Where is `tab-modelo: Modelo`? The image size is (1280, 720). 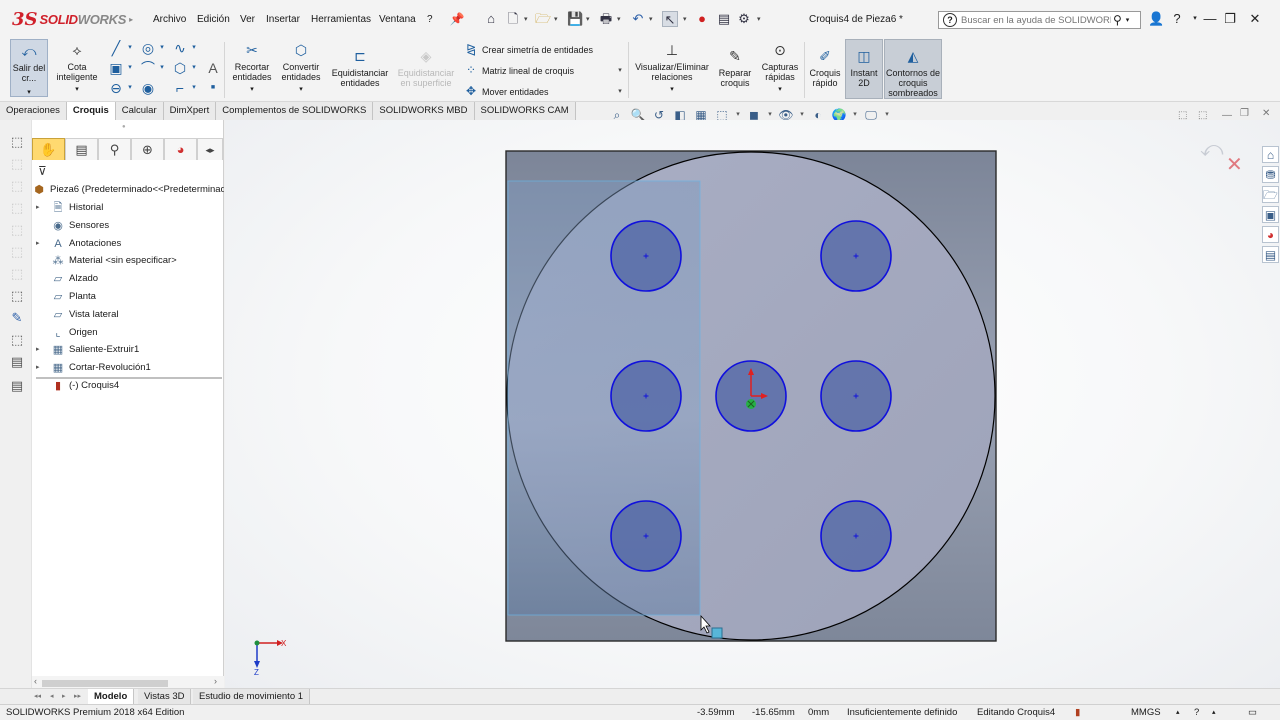
tab-modelo: Modelo is located at coordinates (111, 696).